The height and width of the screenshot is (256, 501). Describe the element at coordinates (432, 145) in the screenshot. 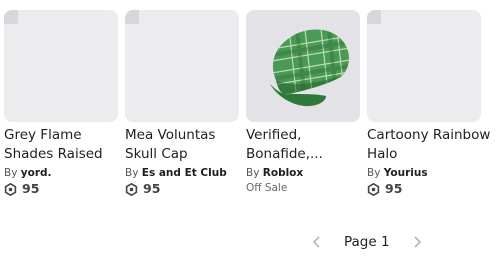

I see `item-title: Cartoony Rainbow Halo` at that location.